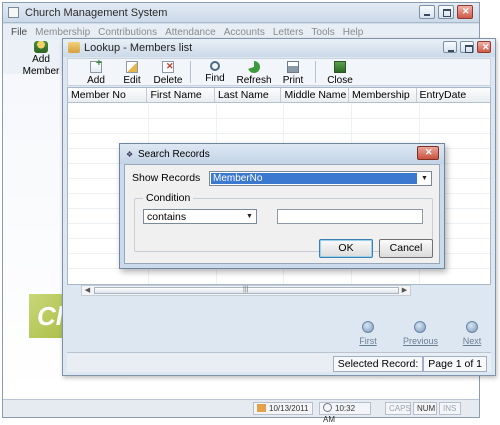  Describe the element at coordinates (174, 154) in the screenshot. I see `dialog-title: Search Records` at that location.